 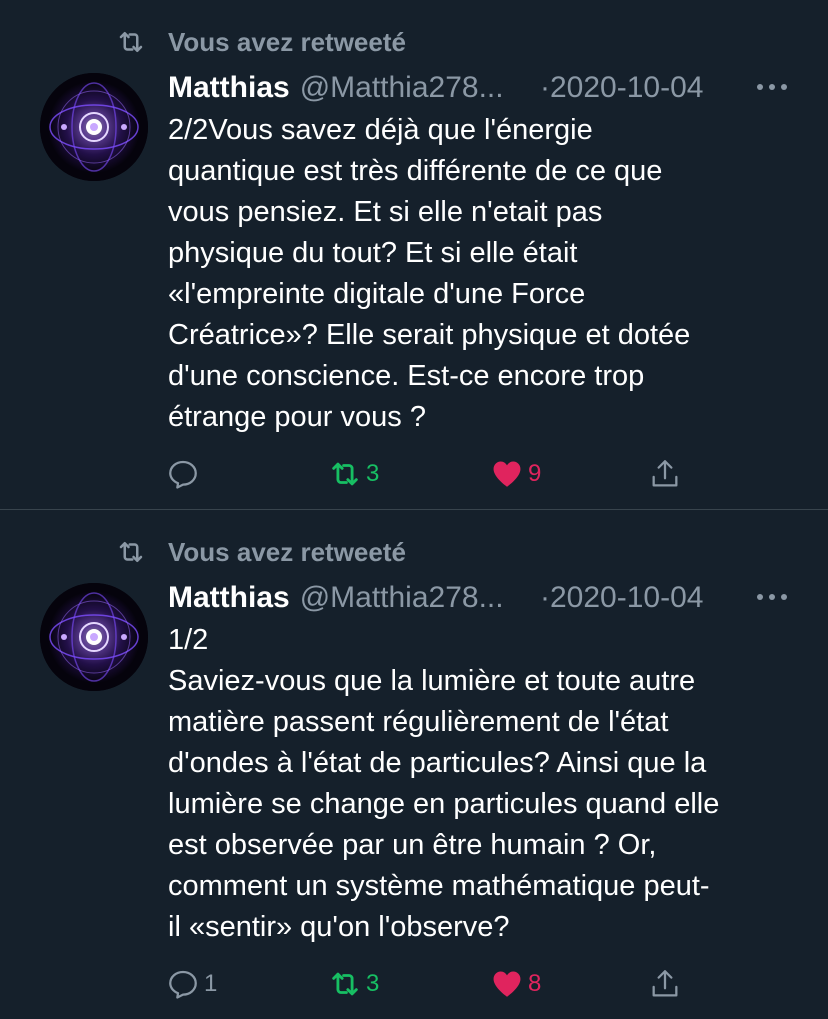 I want to click on like-button: 8, so click(x=515, y=984).